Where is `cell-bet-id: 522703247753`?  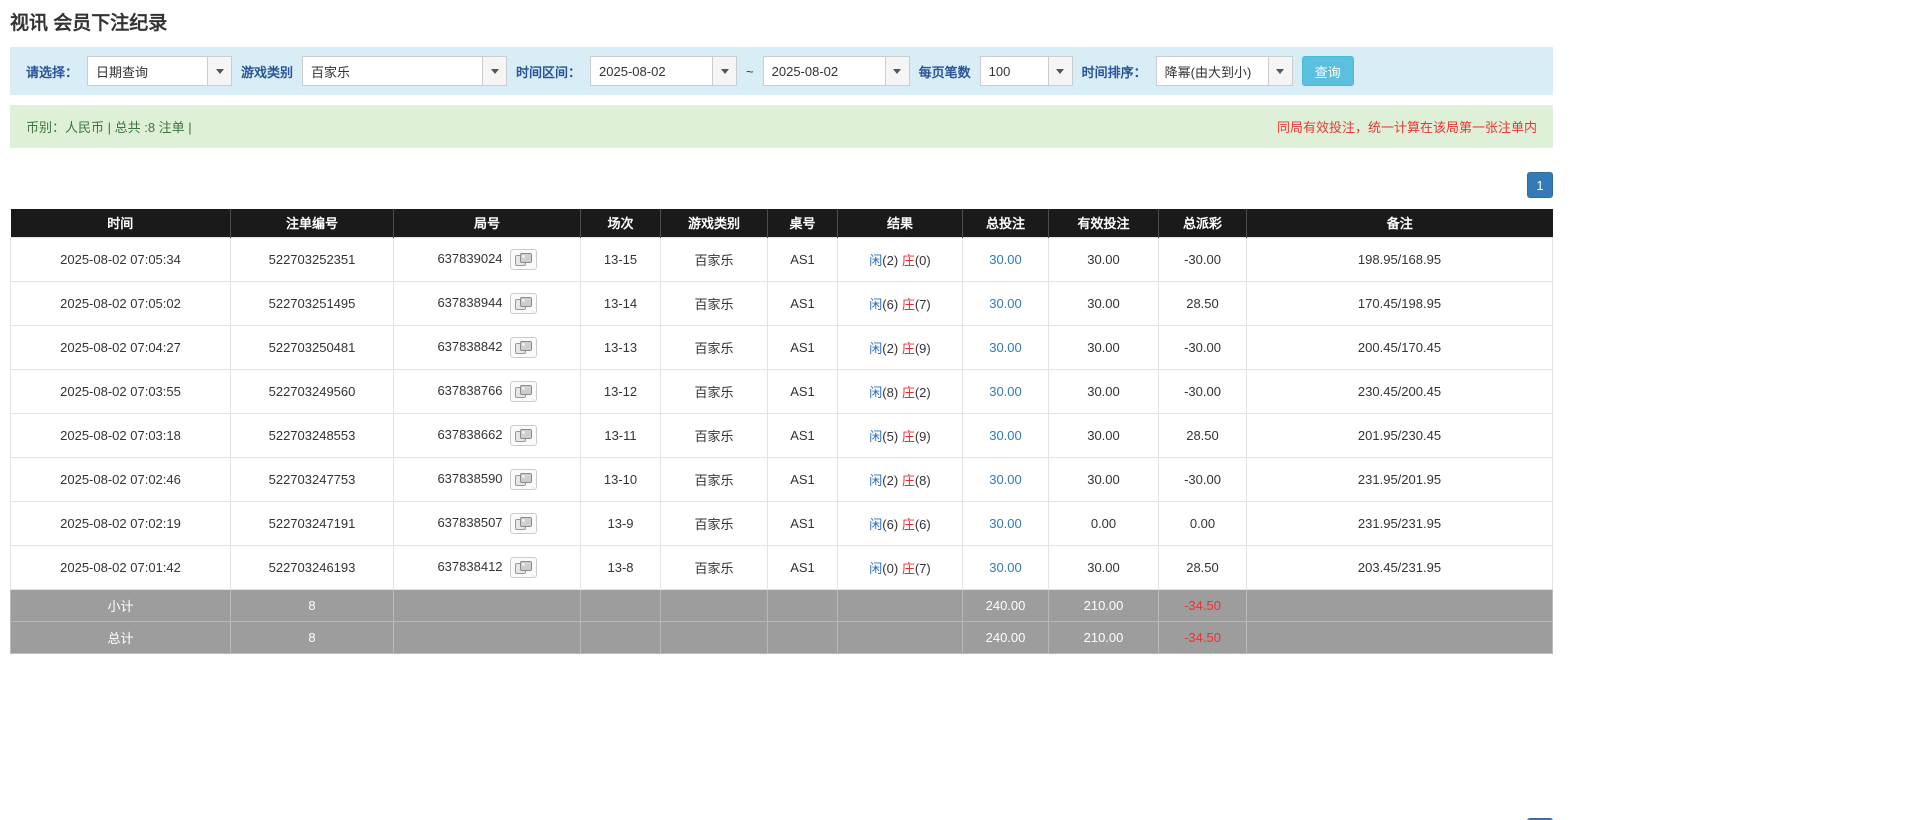
cell-bet-id: 522703247753 is located at coordinates (312, 479).